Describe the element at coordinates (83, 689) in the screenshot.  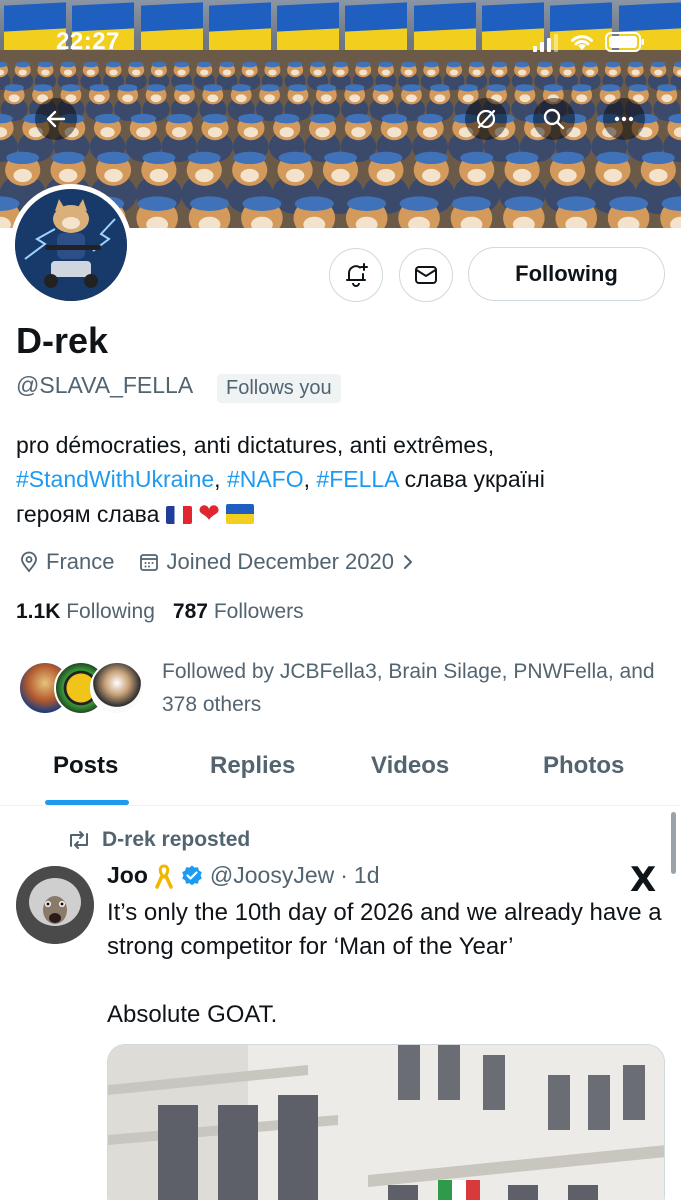
I see `followed-by-avatars` at that location.